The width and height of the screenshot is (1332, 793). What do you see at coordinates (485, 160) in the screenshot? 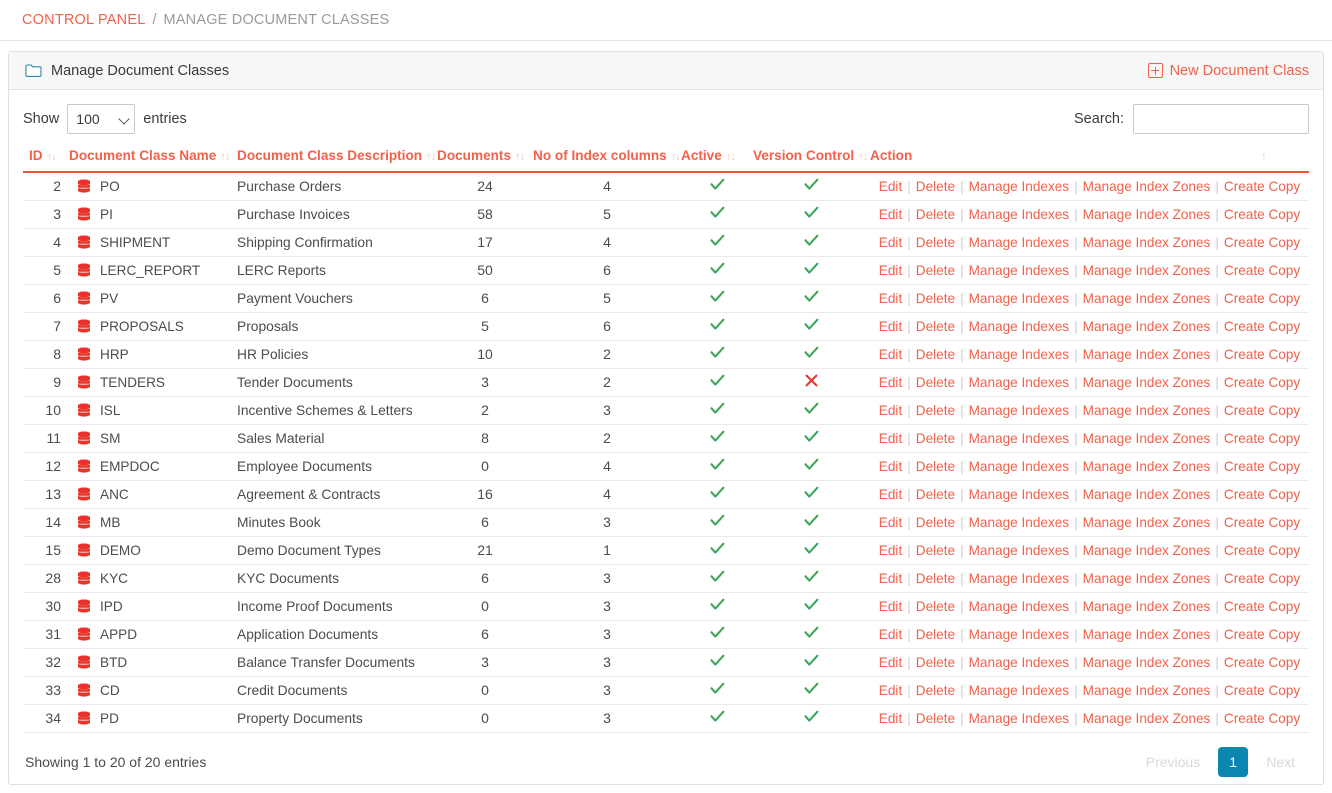
I see `column-header-documents: Documents ↑↓` at bounding box center [485, 160].